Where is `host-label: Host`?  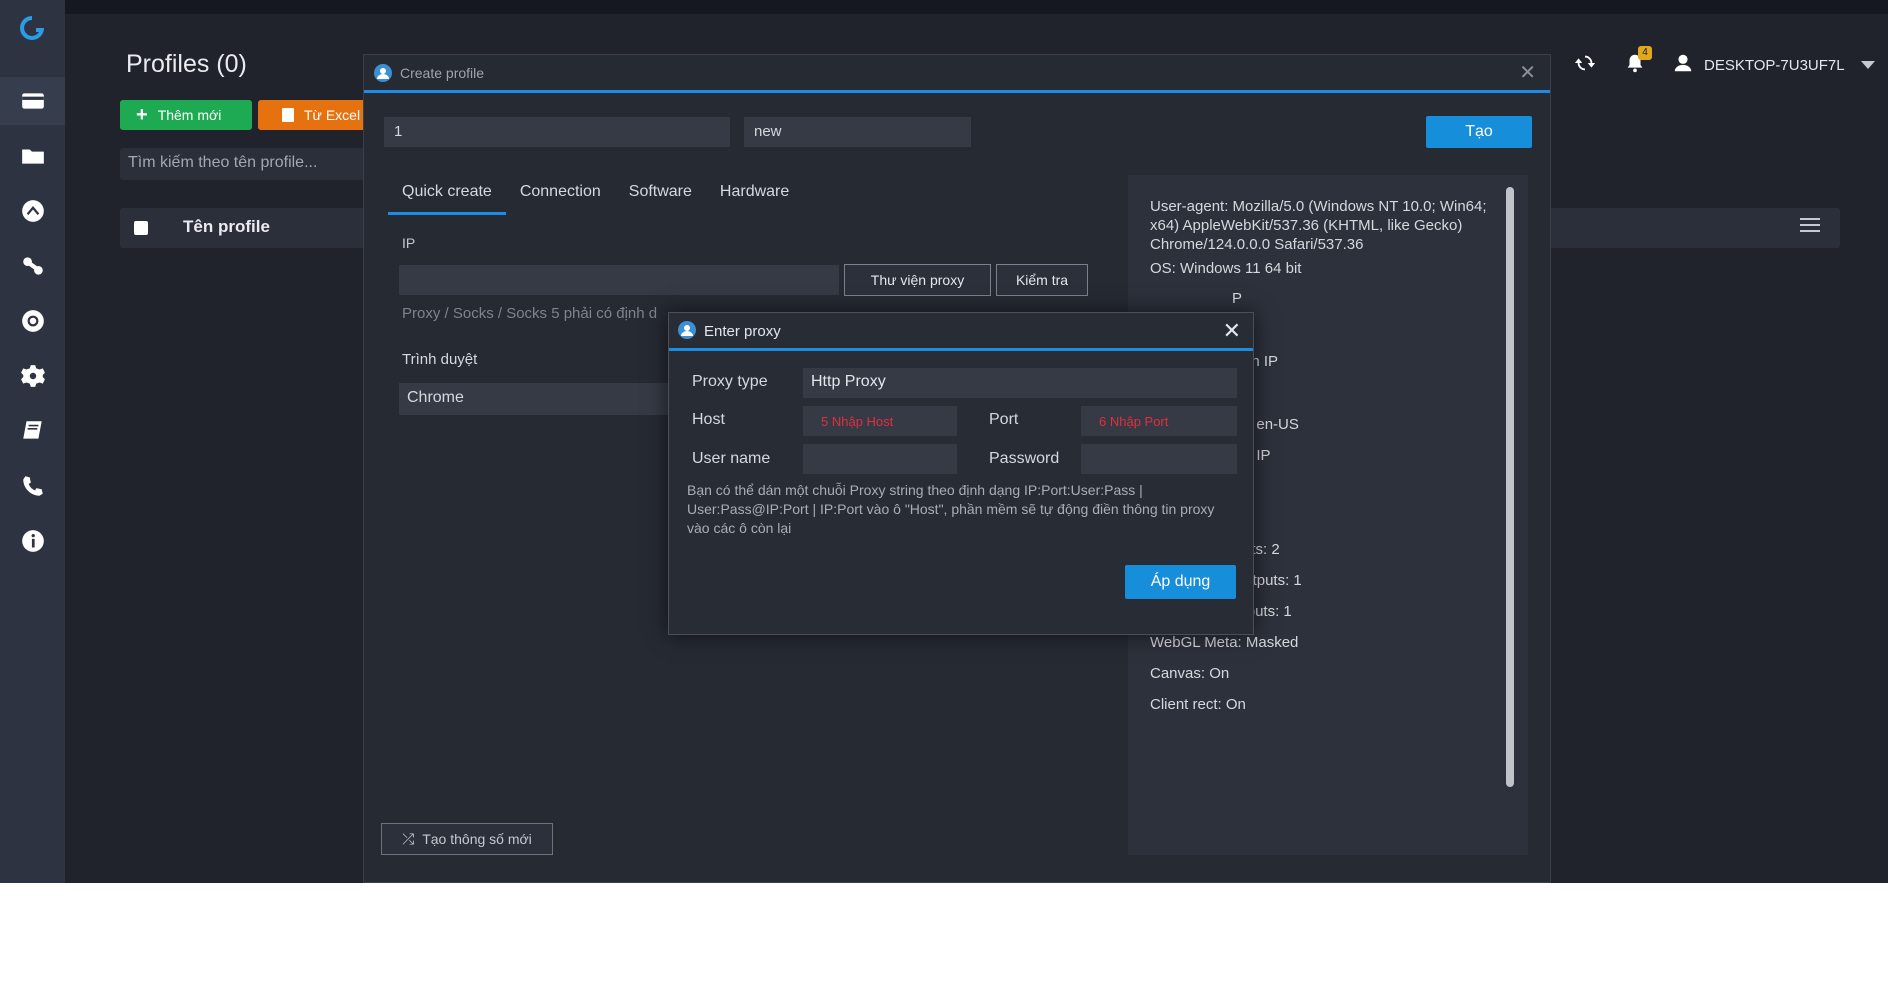
host-label: Host is located at coordinates (708, 419).